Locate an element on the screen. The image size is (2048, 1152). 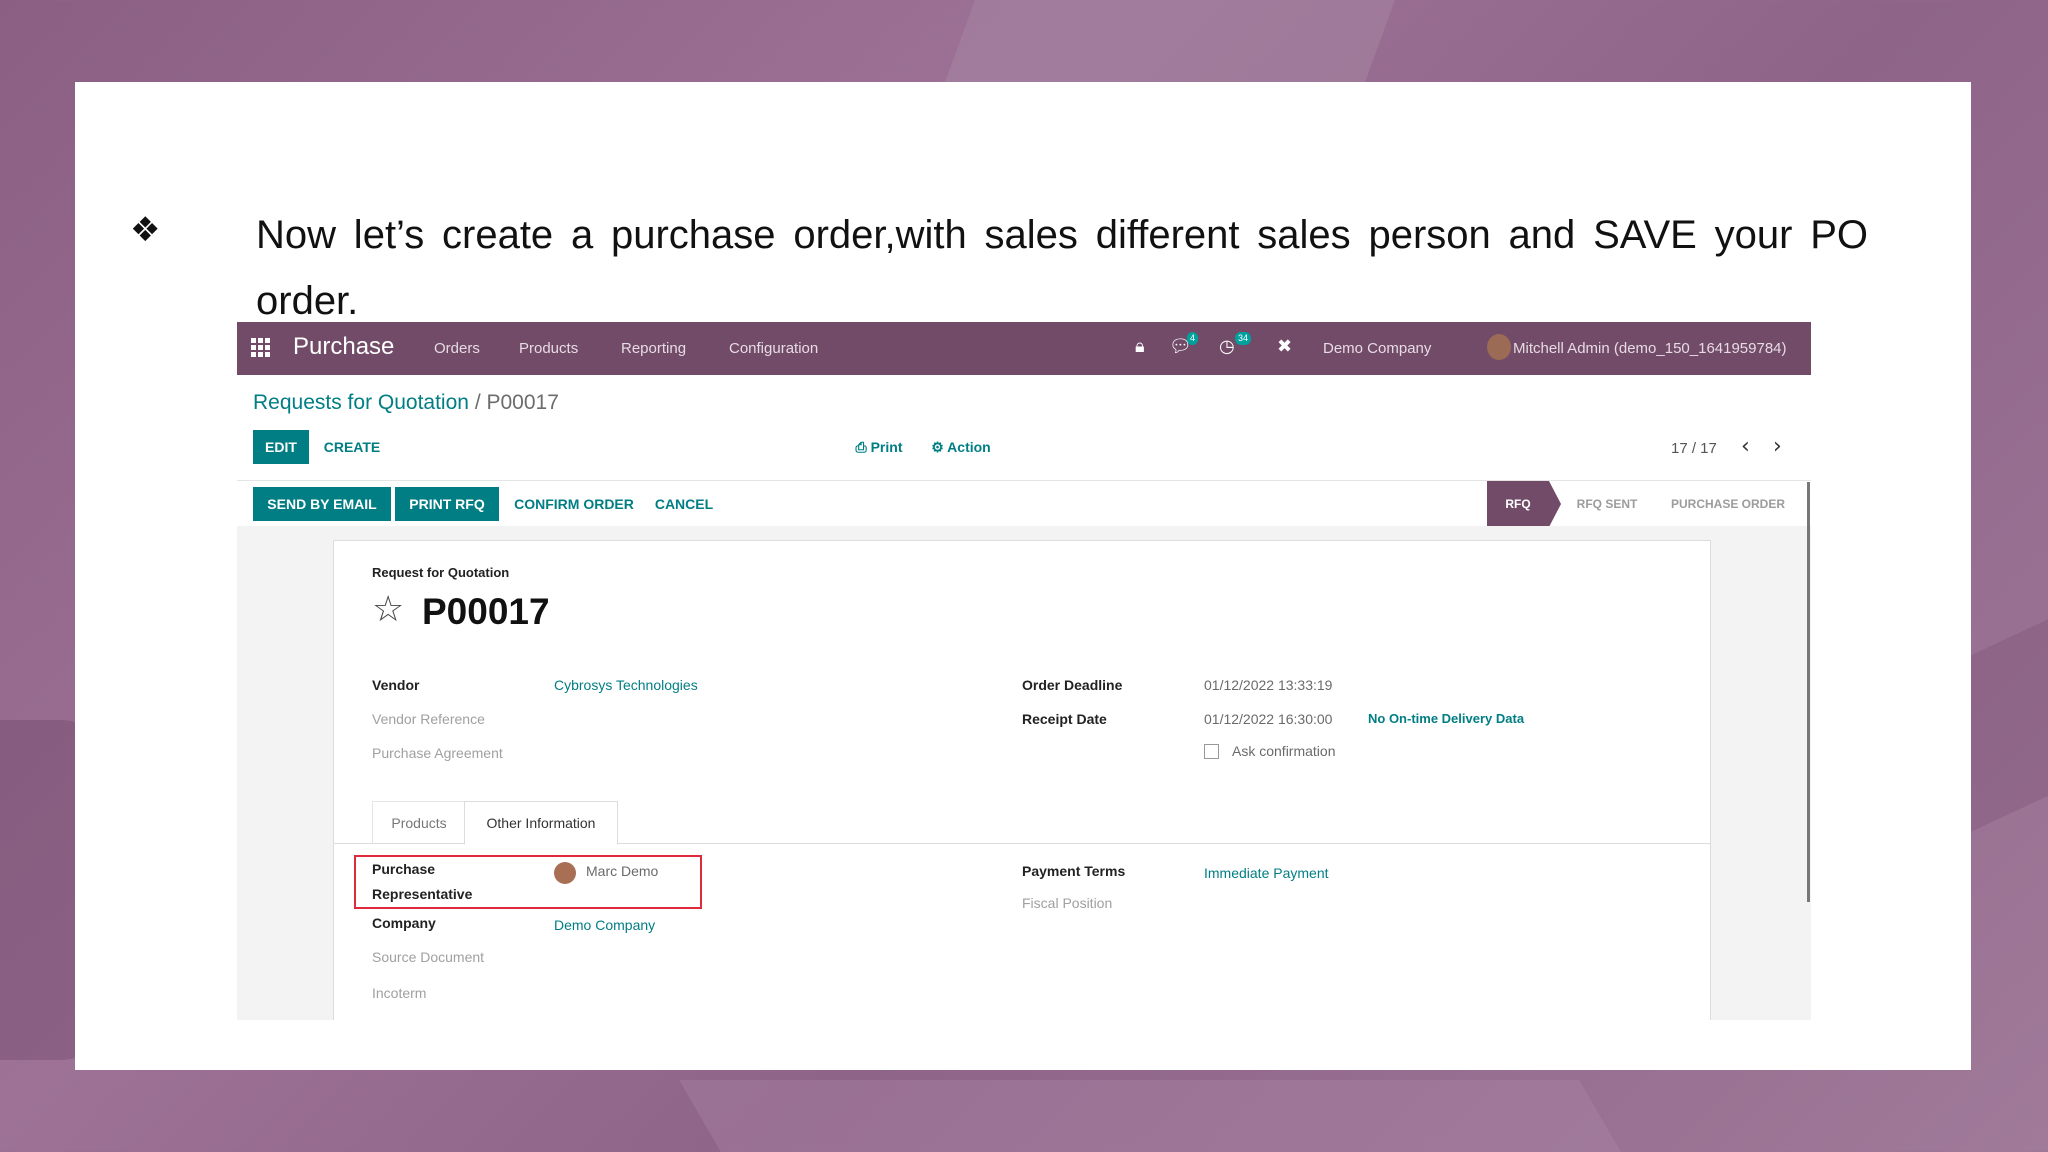
app-name: Purchase is located at coordinates (343, 347).